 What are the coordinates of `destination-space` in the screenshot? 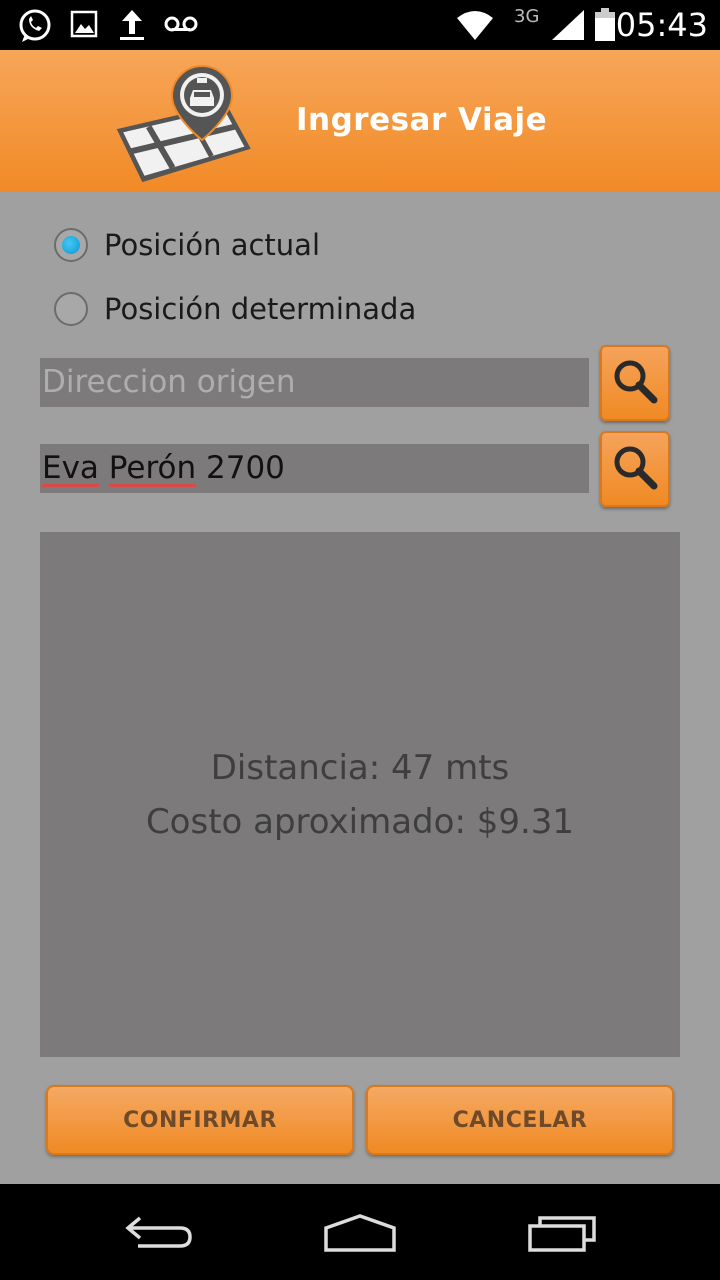 It's located at (104, 468).